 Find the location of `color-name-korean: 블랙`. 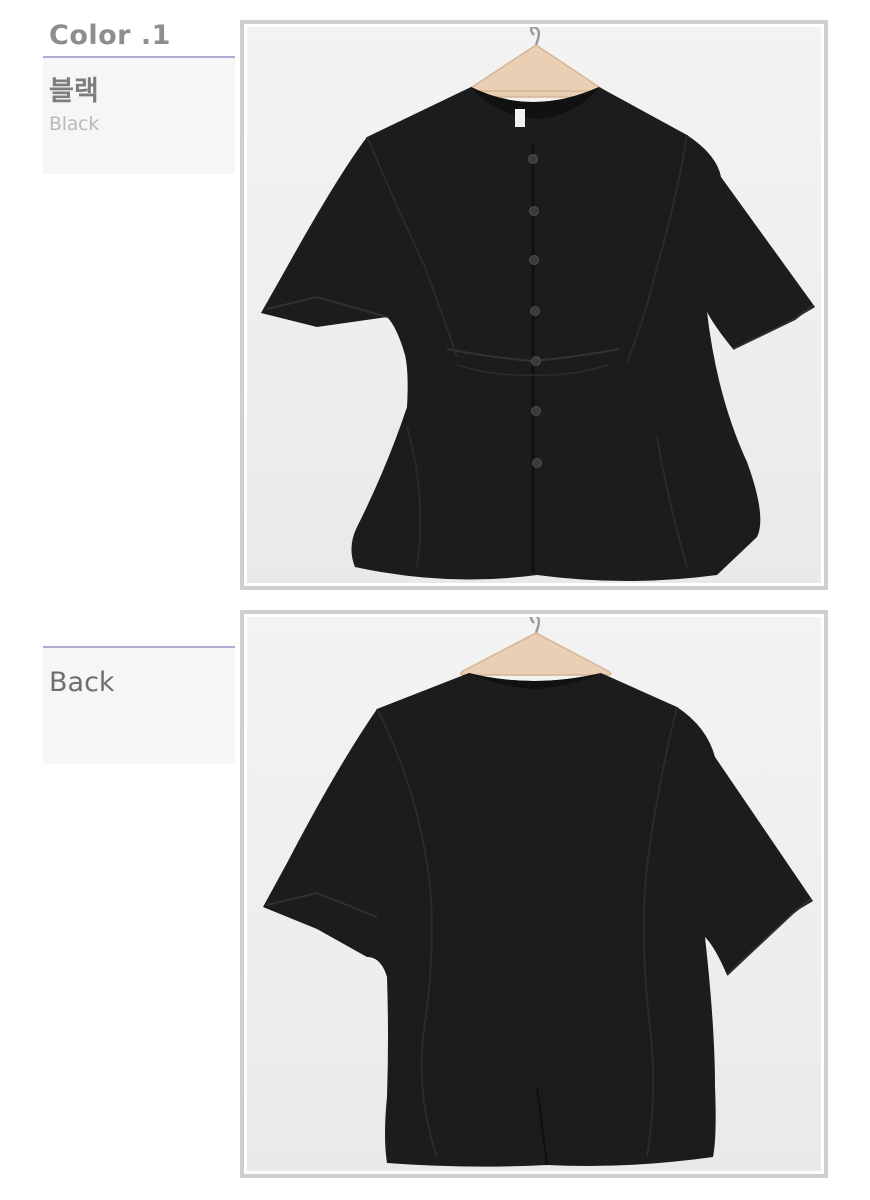

color-name-korean: 블랙 is located at coordinates (74, 91).